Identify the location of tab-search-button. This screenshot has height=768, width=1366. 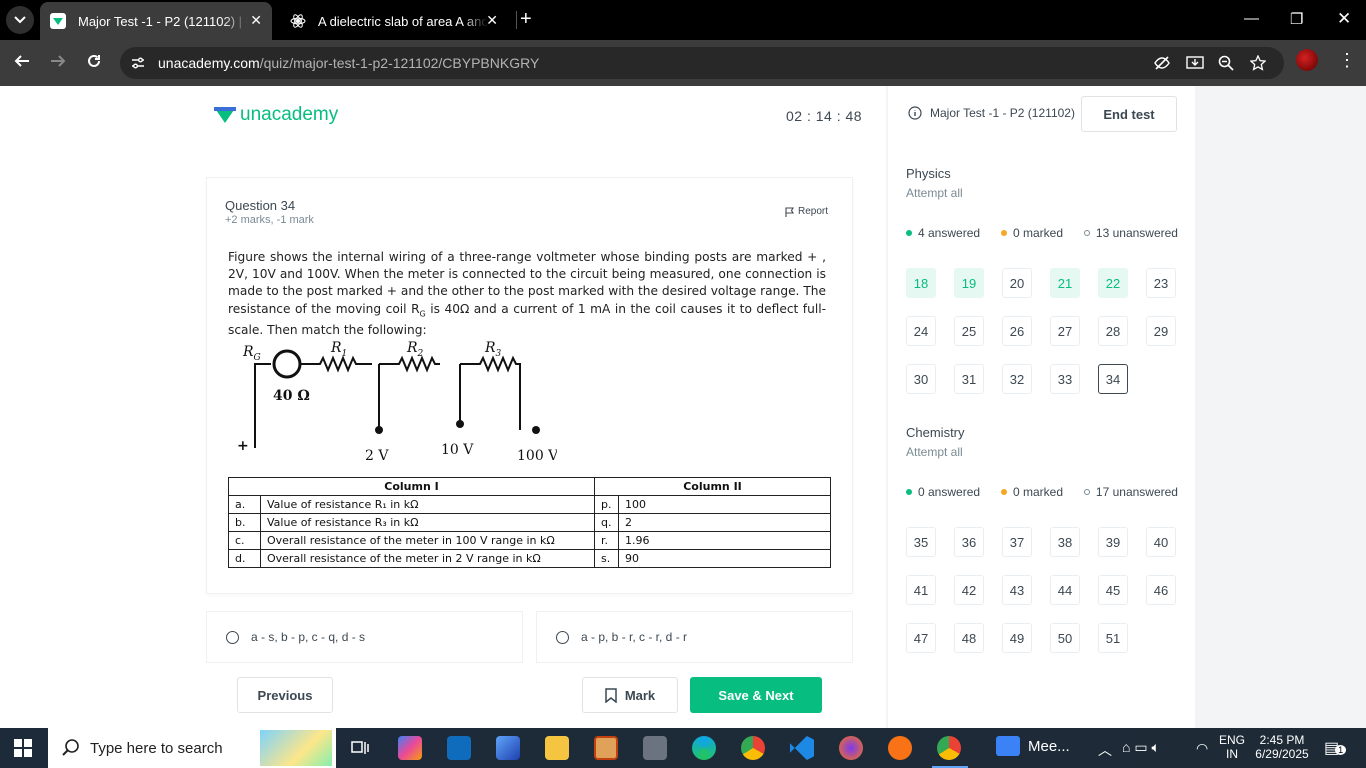
(20, 20).